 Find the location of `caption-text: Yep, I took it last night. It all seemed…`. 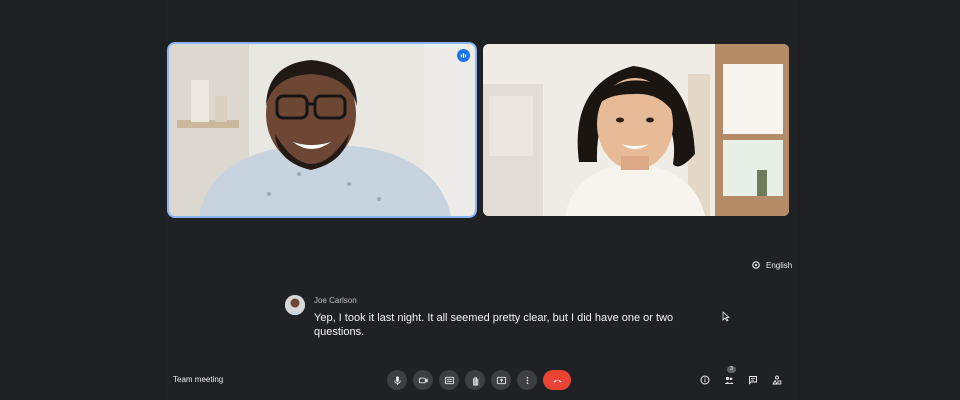

caption-text: Yep, I took it last night. It all seemed… is located at coordinates (494, 325).